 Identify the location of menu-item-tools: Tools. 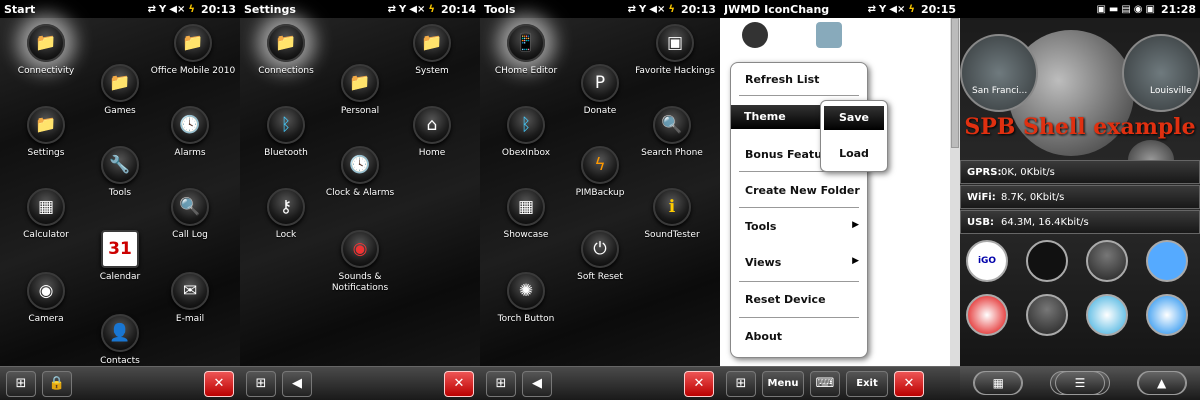
(760, 226).